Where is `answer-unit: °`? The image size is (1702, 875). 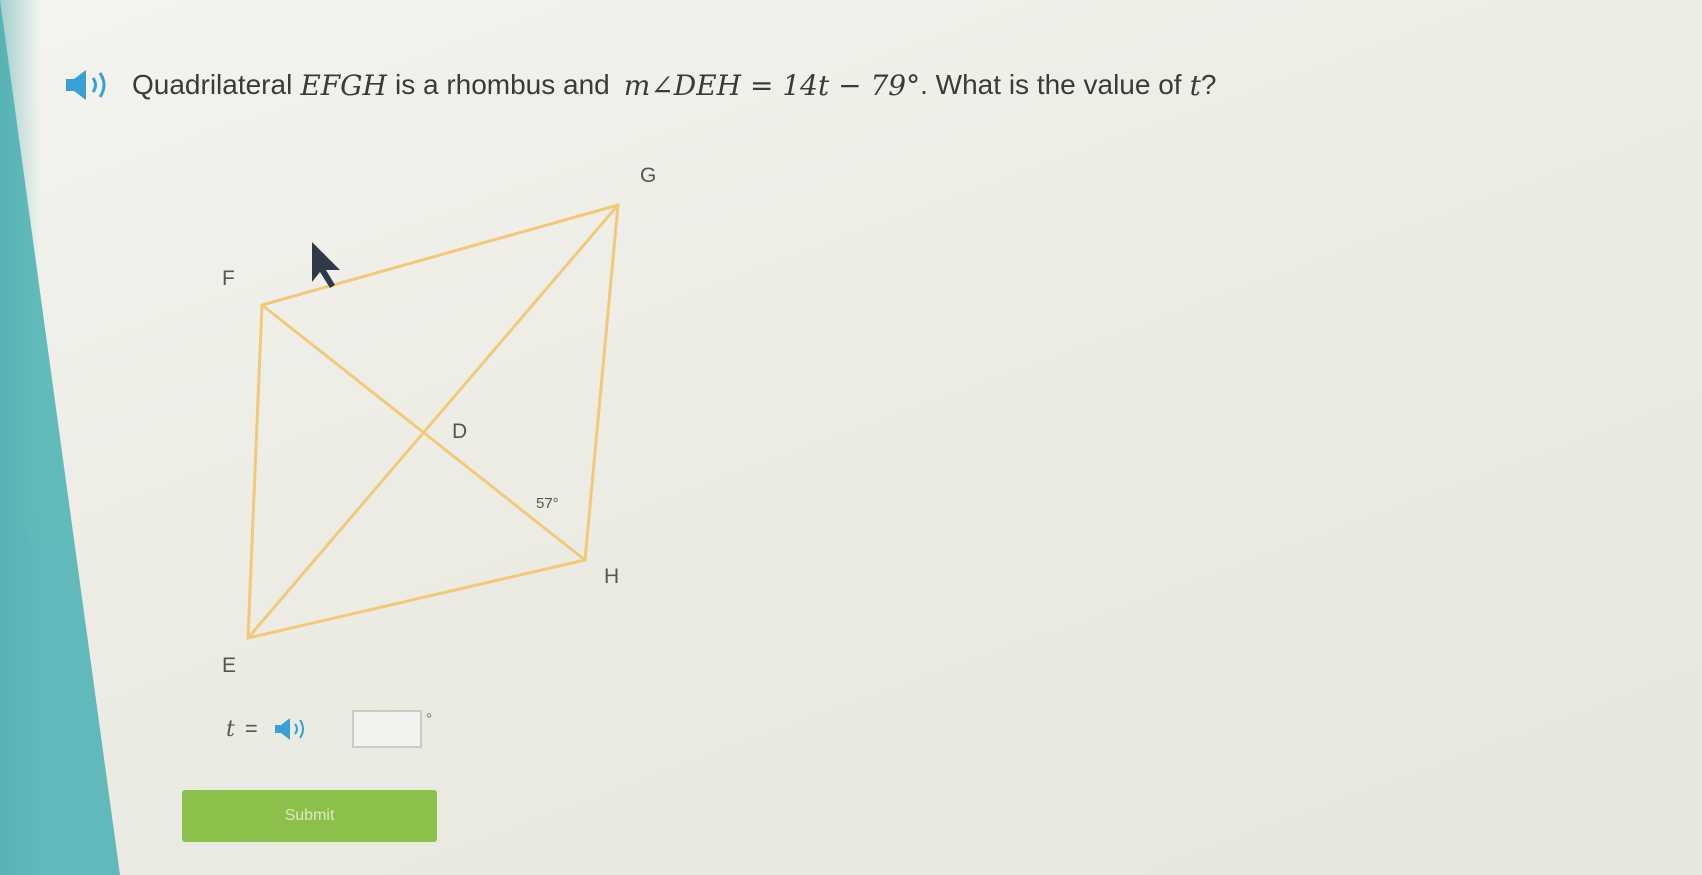
answer-unit: ° is located at coordinates (429, 719).